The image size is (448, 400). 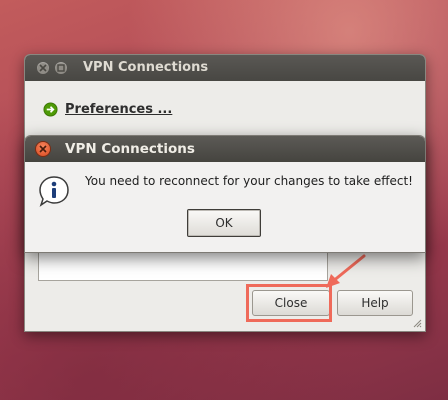 I want to click on window-title: VPN Connections, so click(x=146, y=67).